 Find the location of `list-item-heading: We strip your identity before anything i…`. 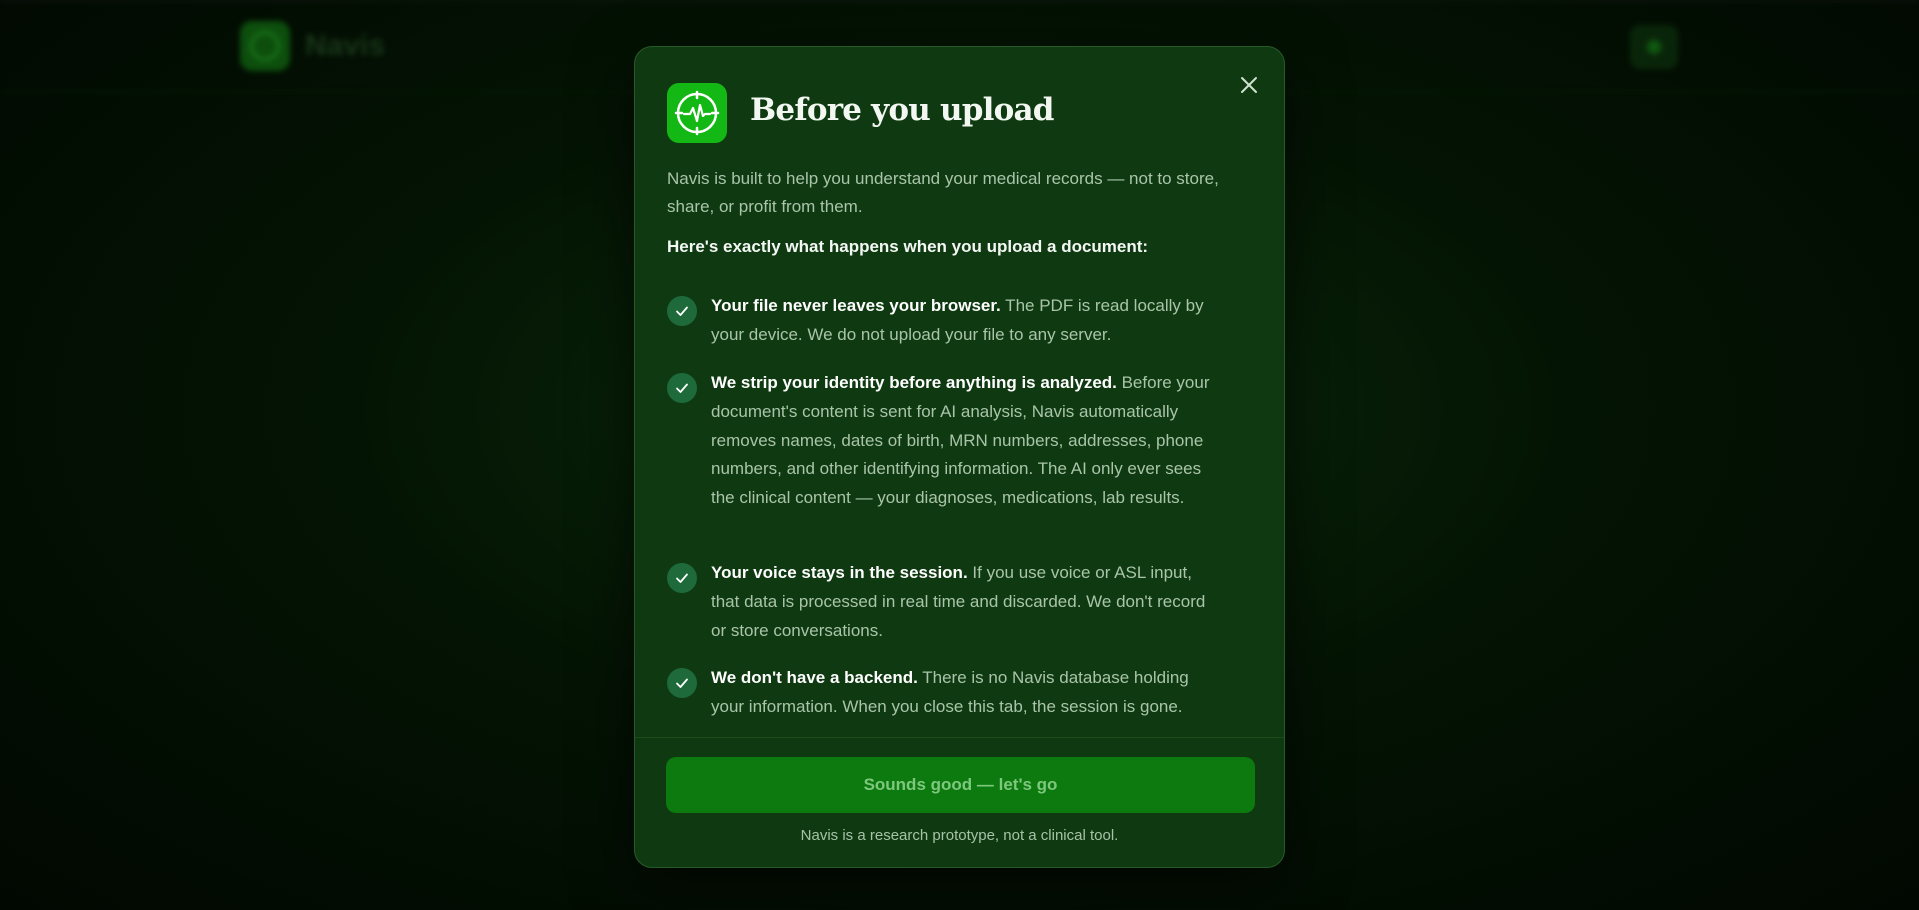

list-item-heading: We strip your identity before anything i… is located at coordinates (914, 382).